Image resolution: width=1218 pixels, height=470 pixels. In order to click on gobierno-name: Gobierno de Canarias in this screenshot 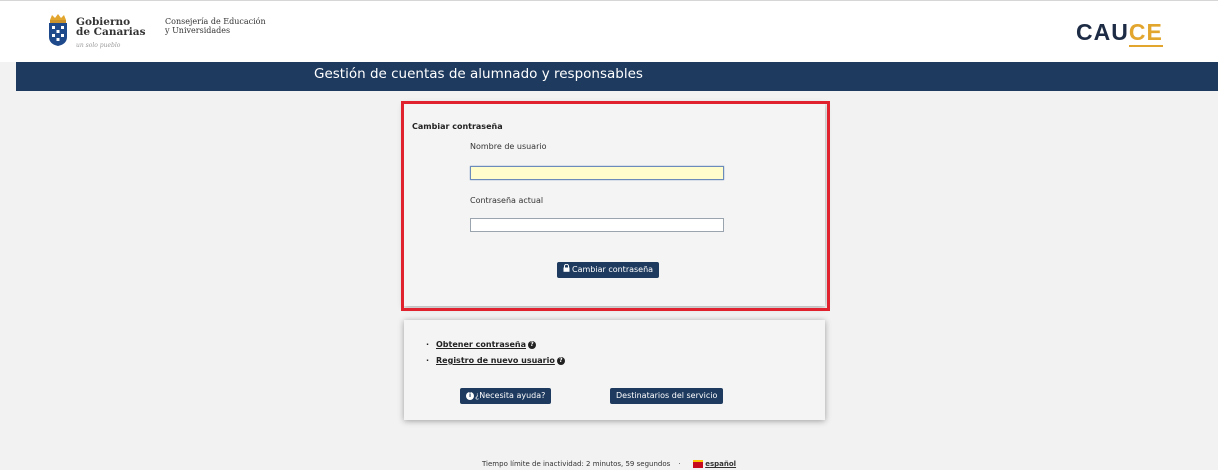, I will do `click(111, 27)`.